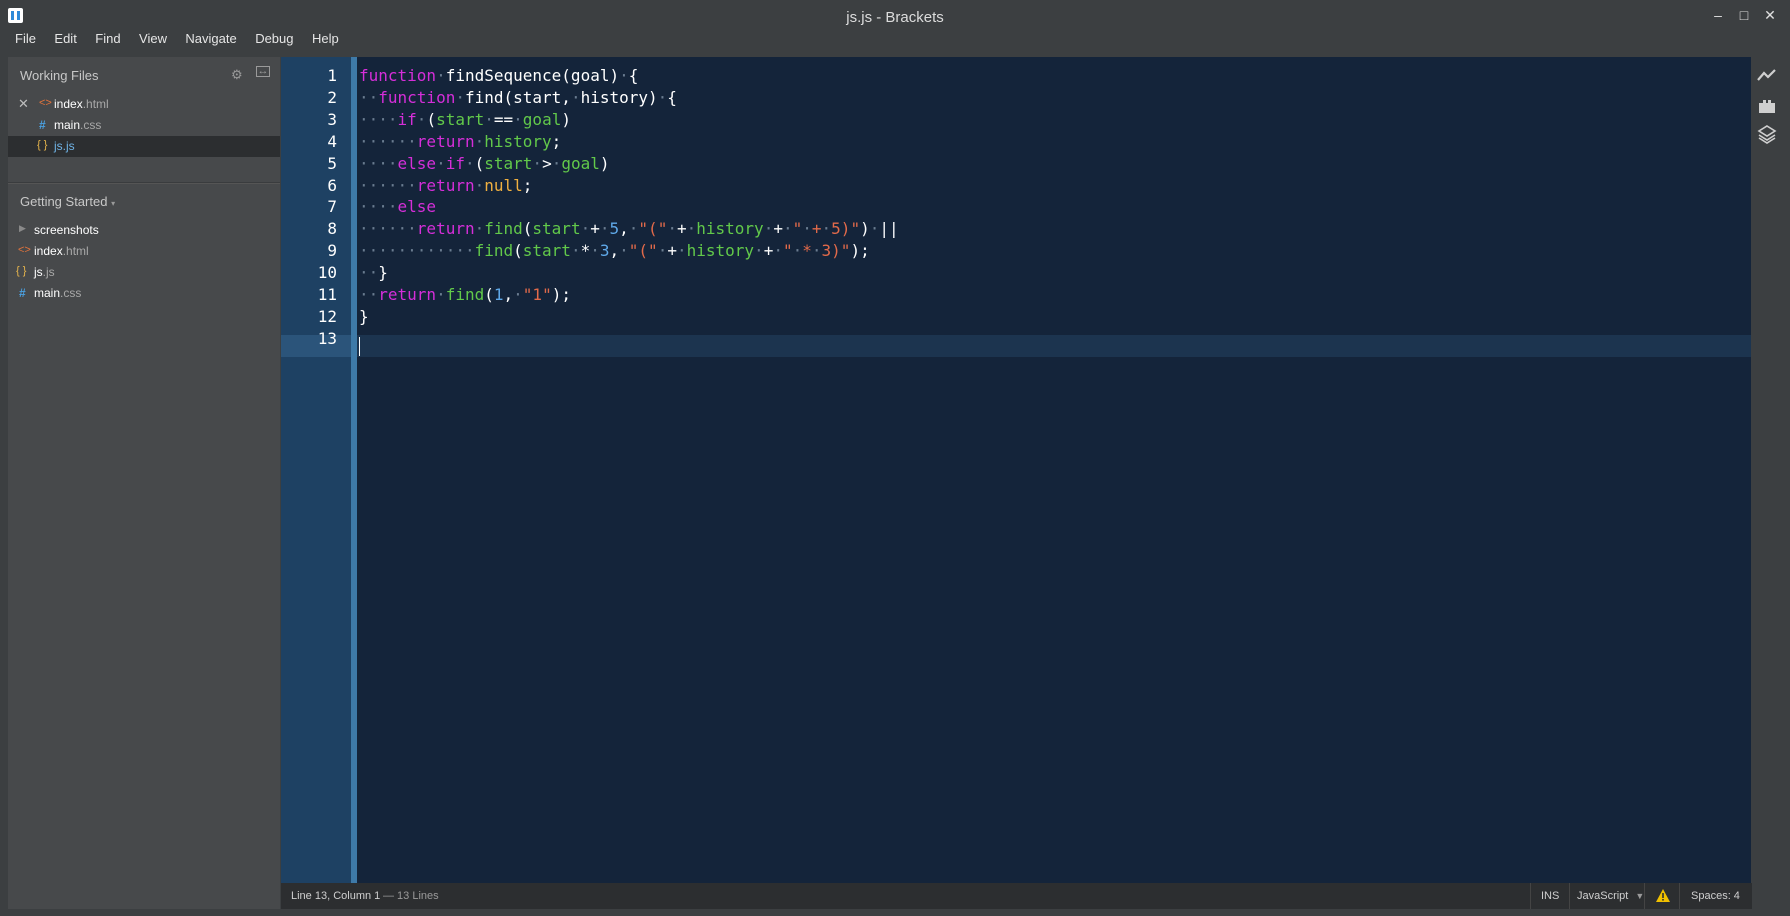 This screenshot has width=1790, height=916. What do you see at coordinates (25, 37) in the screenshot?
I see `menu-file: File` at bounding box center [25, 37].